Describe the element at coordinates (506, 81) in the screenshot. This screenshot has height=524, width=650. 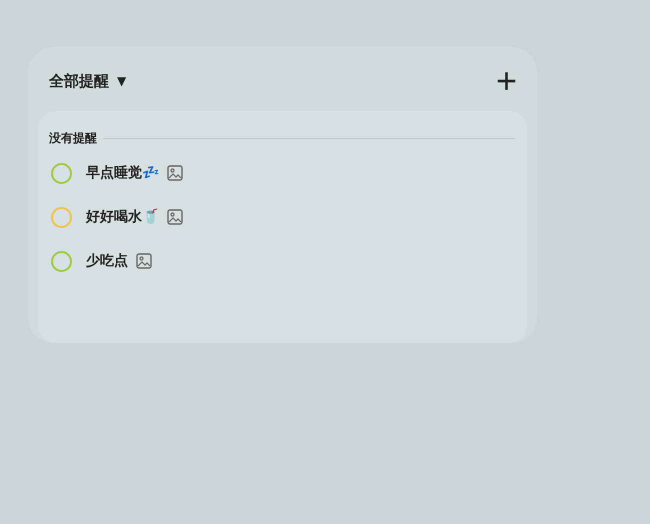
I see `add-button: +` at that location.